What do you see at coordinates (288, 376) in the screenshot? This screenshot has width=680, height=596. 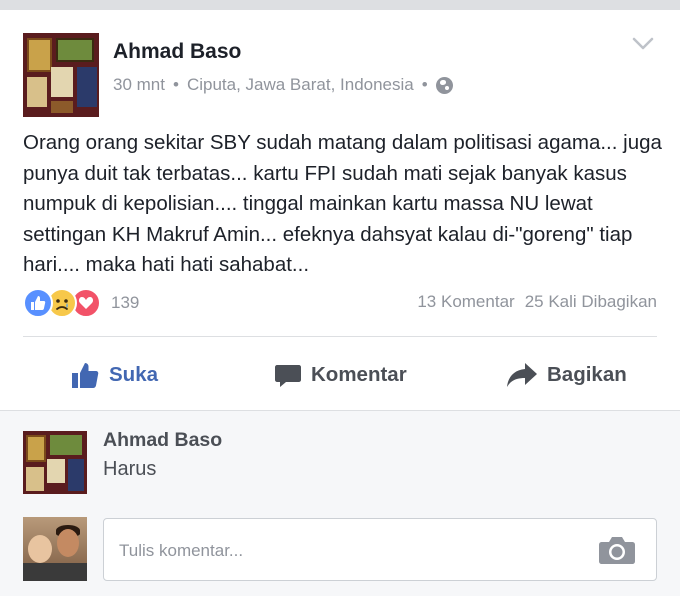 I see `comment-bubble-icon` at bounding box center [288, 376].